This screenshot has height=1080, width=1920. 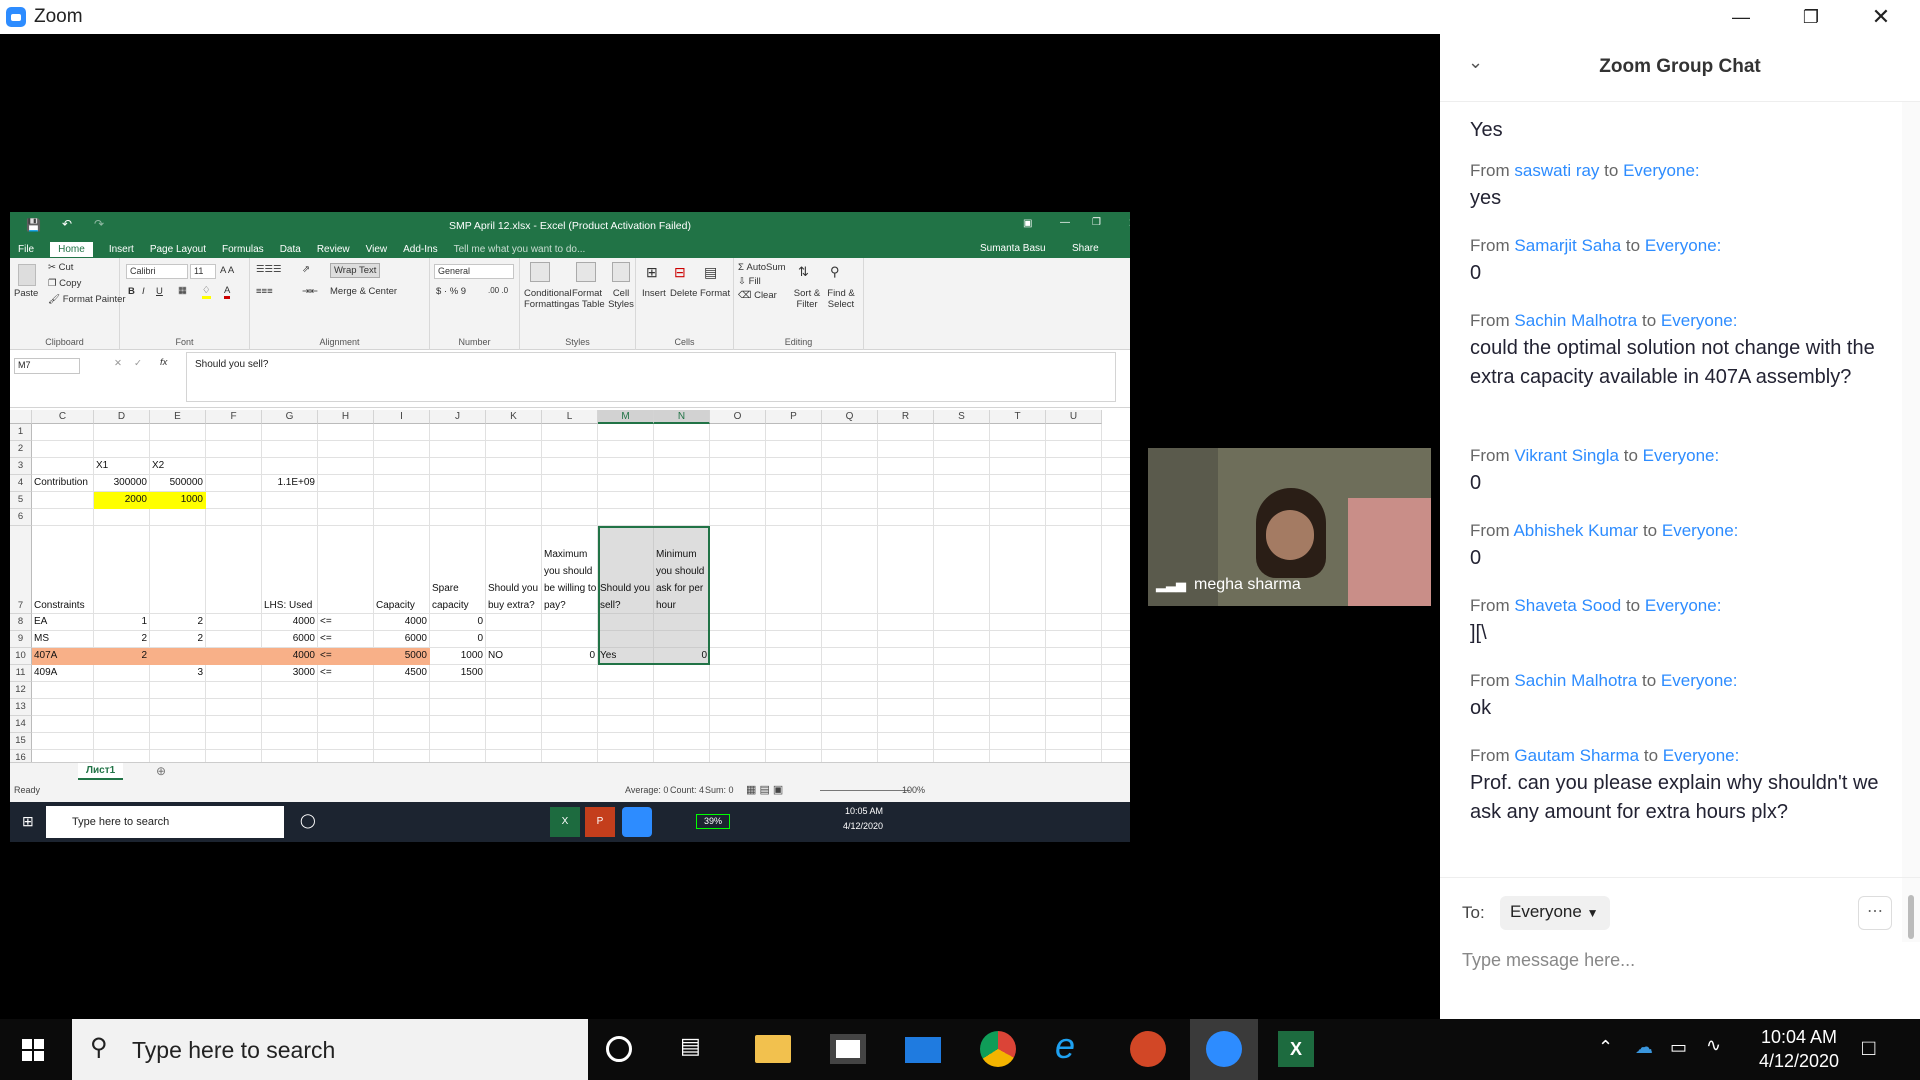 I want to click on cell-styles-button: Cell Styles, so click(x=621, y=299).